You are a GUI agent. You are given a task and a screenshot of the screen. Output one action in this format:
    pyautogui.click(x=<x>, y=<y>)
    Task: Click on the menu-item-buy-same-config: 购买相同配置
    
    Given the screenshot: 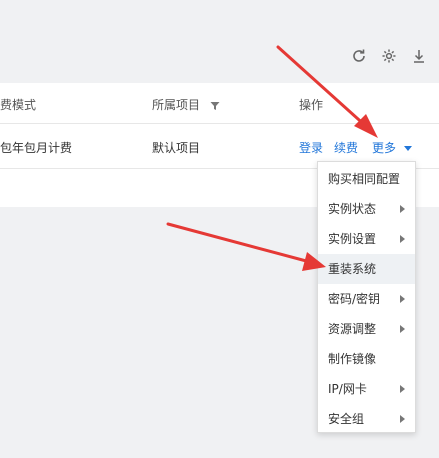 What is the action you would take?
    pyautogui.click(x=366, y=179)
    